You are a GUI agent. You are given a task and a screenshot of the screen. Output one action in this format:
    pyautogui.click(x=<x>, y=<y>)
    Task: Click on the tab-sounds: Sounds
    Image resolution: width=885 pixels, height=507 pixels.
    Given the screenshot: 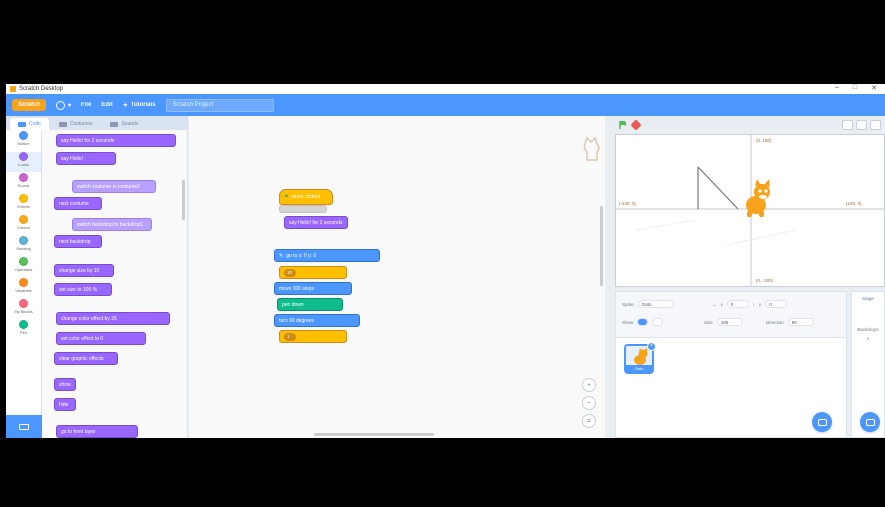 What is the action you would take?
    pyautogui.click(x=124, y=124)
    